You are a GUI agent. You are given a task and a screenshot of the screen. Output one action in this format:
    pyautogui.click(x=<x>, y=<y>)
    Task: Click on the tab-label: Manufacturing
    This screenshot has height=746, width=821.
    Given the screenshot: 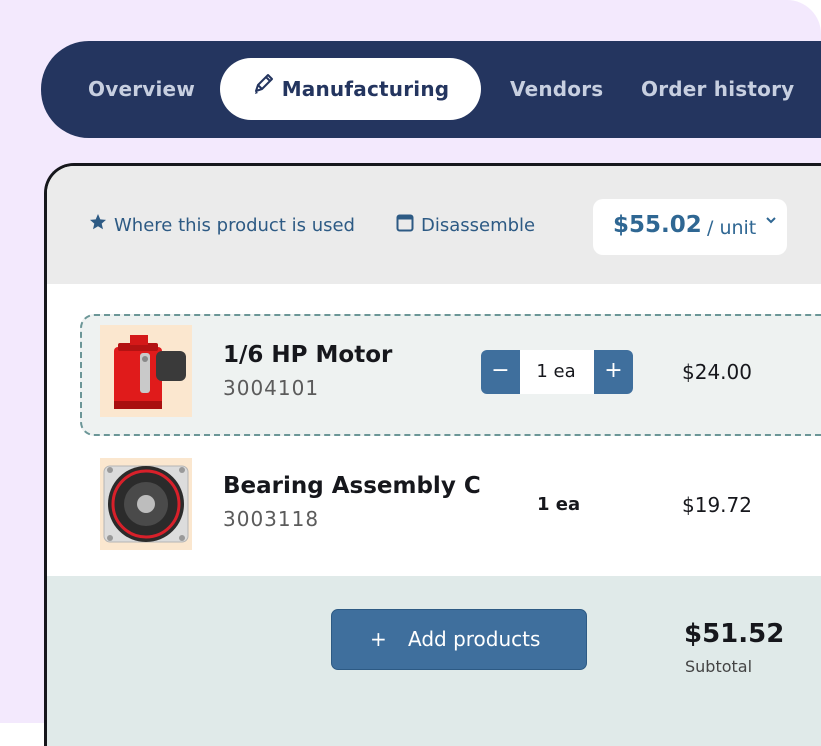 What is the action you would take?
    pyautogui.click(x=365, y=89)
    